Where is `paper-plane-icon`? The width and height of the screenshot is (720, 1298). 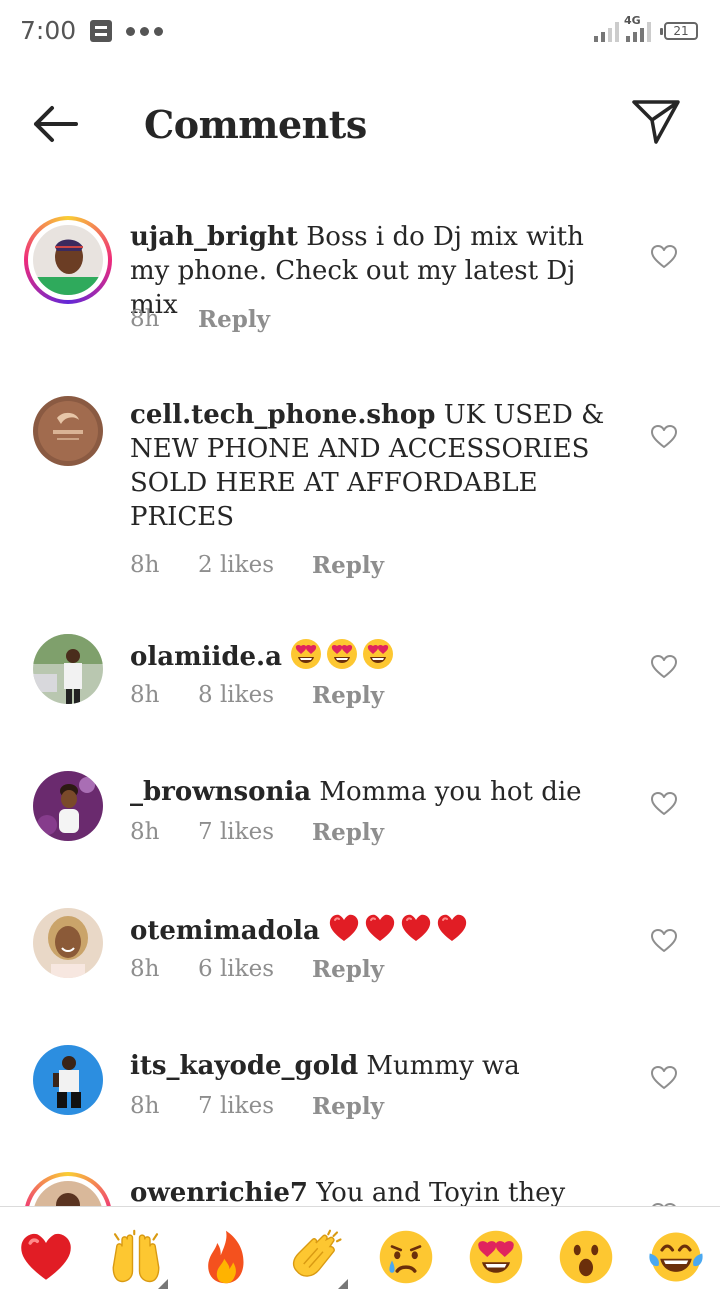
paper-plane-icon is located at coordinates (656, 122).